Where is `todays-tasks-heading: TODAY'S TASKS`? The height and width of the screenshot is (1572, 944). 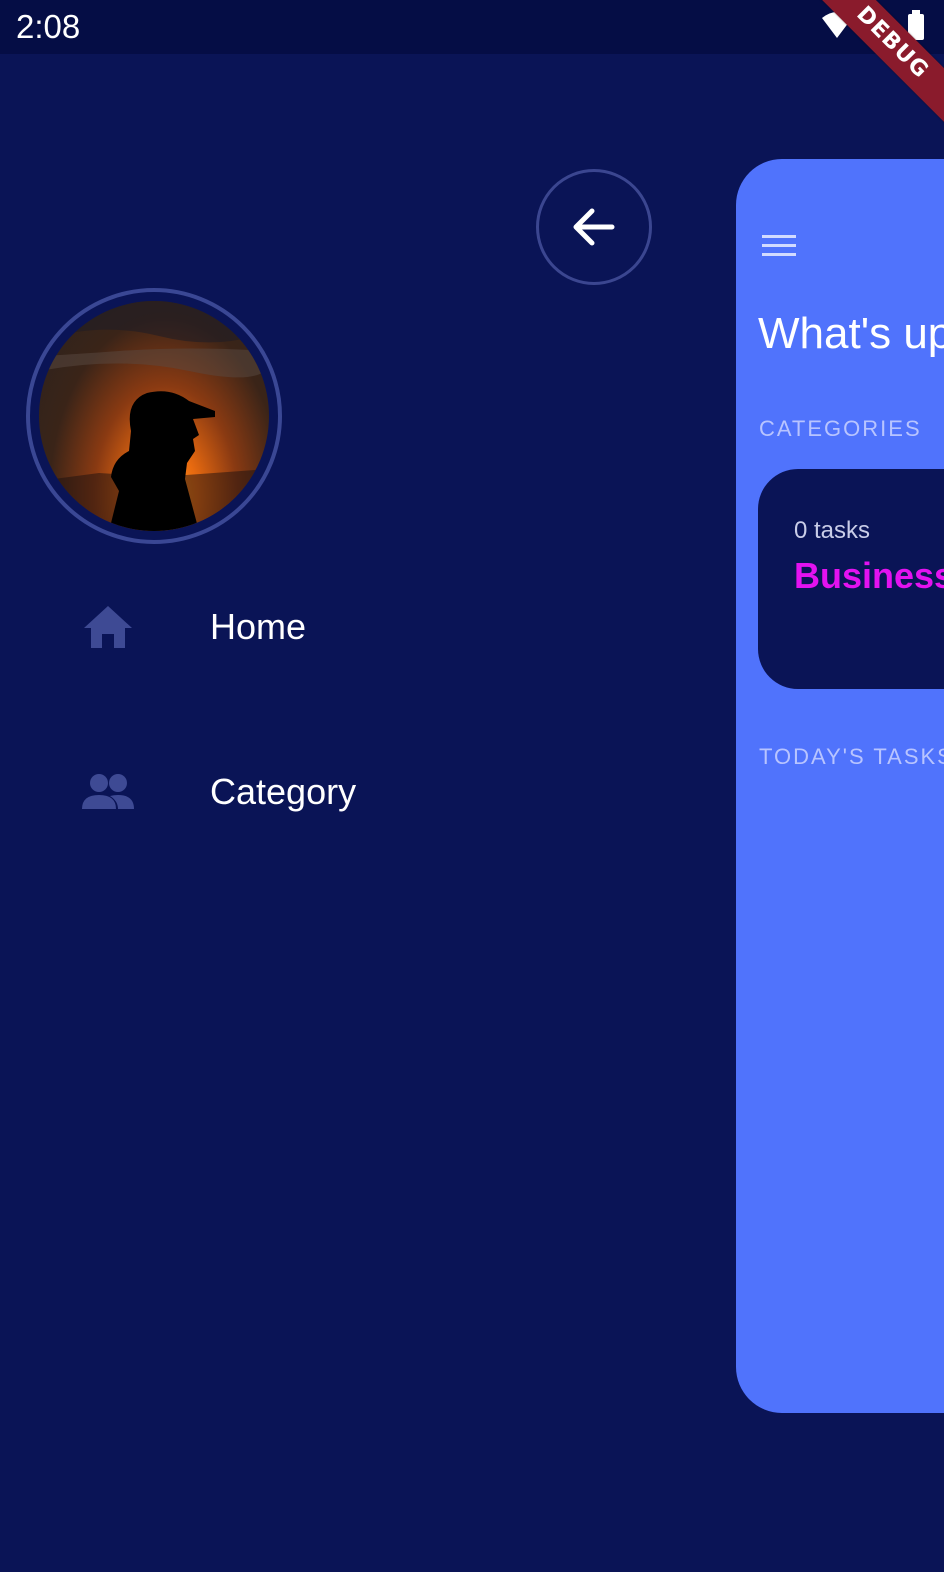
todays-tasks-heading: TODAY'S TASKS is located at coordinates (851, 756).